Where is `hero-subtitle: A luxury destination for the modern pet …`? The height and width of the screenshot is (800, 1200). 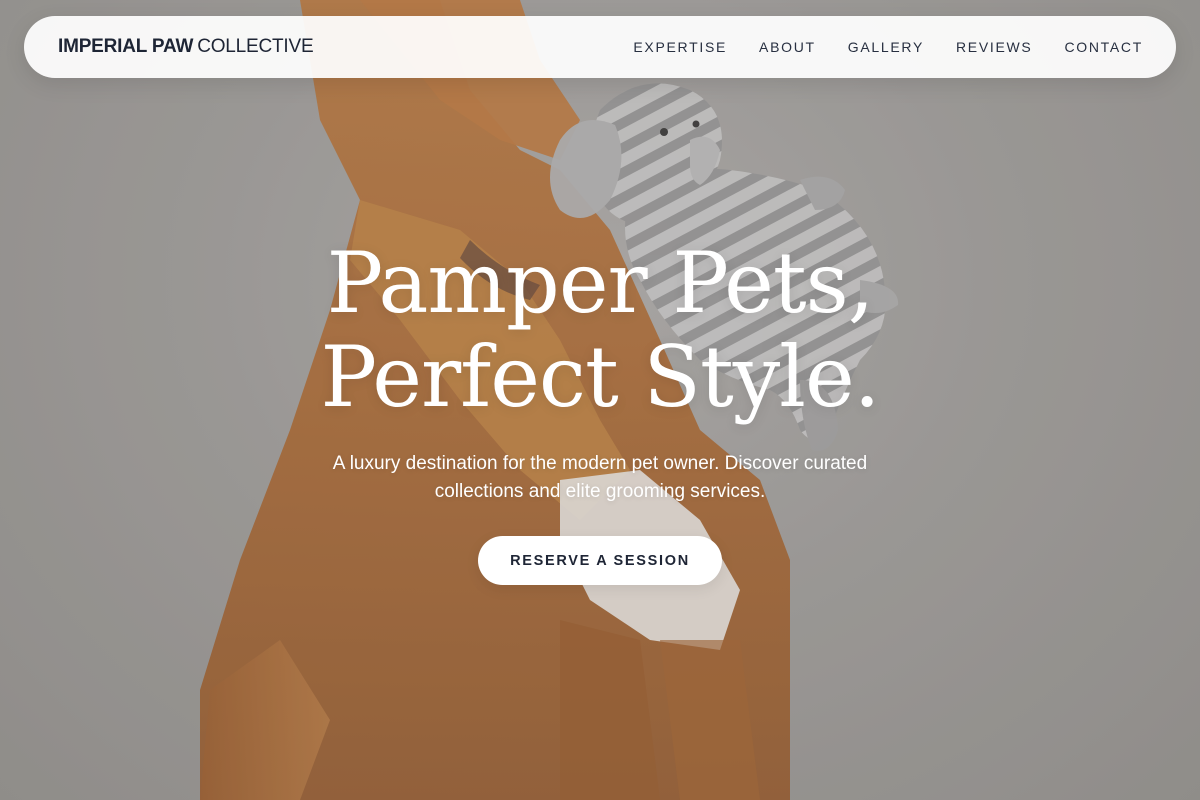
hero-subtitle: A luxury destination for the modern pet … is located at coordinates (600, 477).